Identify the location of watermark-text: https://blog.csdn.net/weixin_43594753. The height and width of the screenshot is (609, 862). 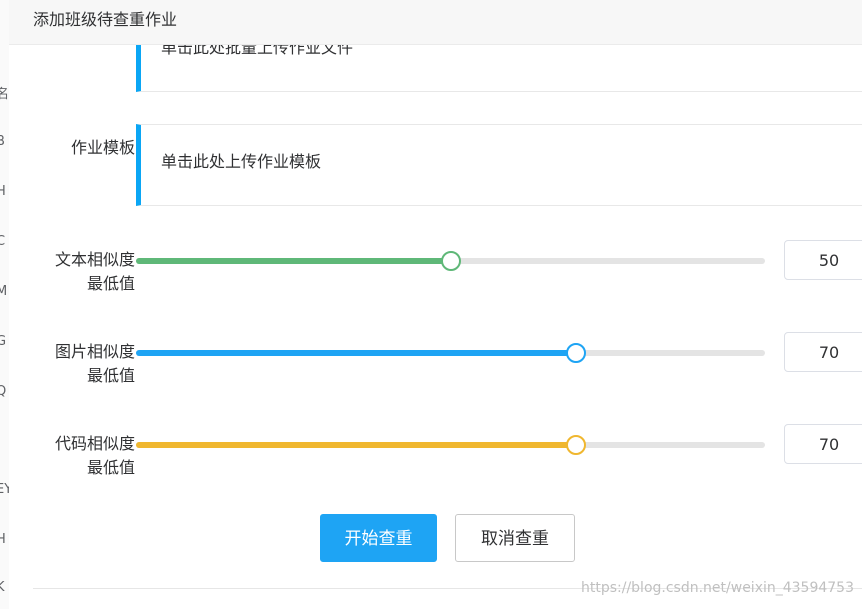
(717, 588).